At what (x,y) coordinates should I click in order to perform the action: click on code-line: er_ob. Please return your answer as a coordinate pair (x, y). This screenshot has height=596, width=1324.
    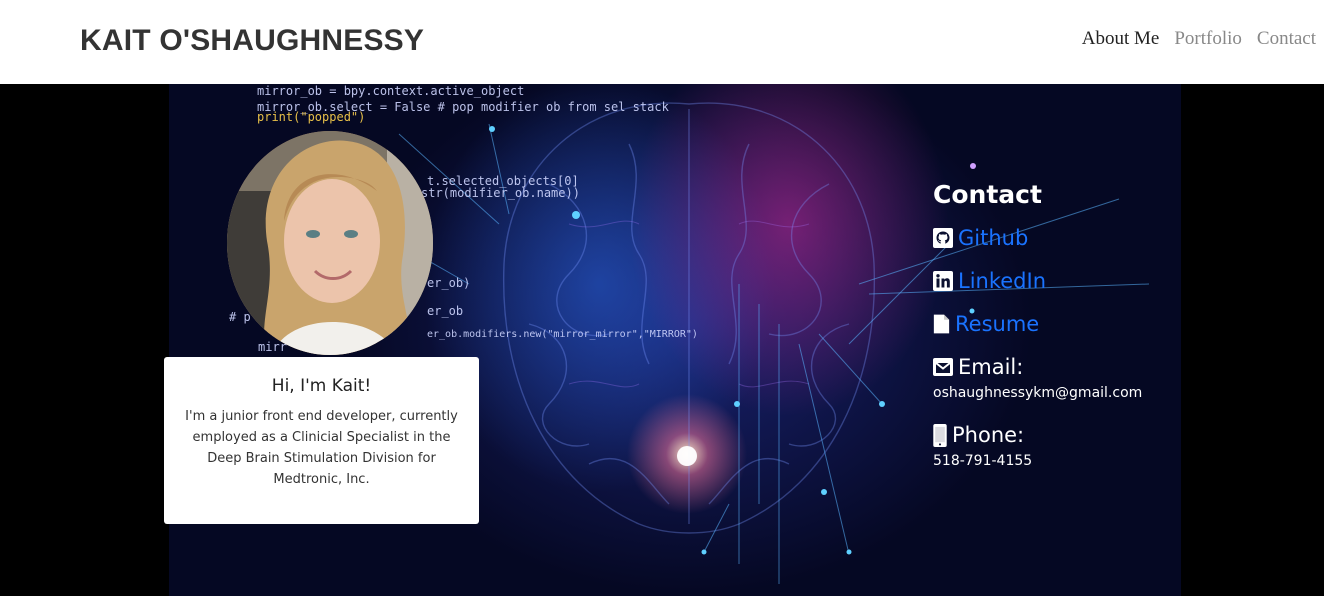
    Looking at the image, I should click on (445, 311).